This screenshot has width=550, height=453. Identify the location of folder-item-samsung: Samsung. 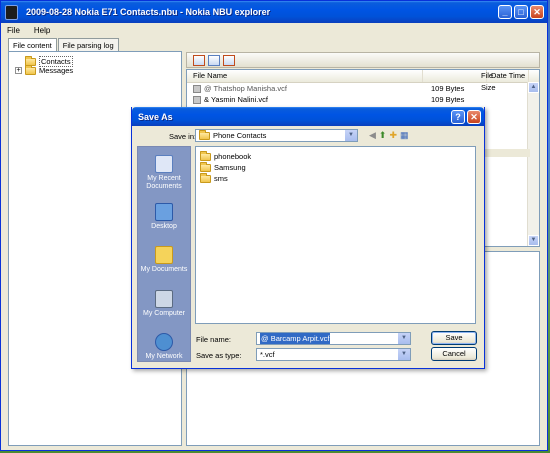
(223, 166).